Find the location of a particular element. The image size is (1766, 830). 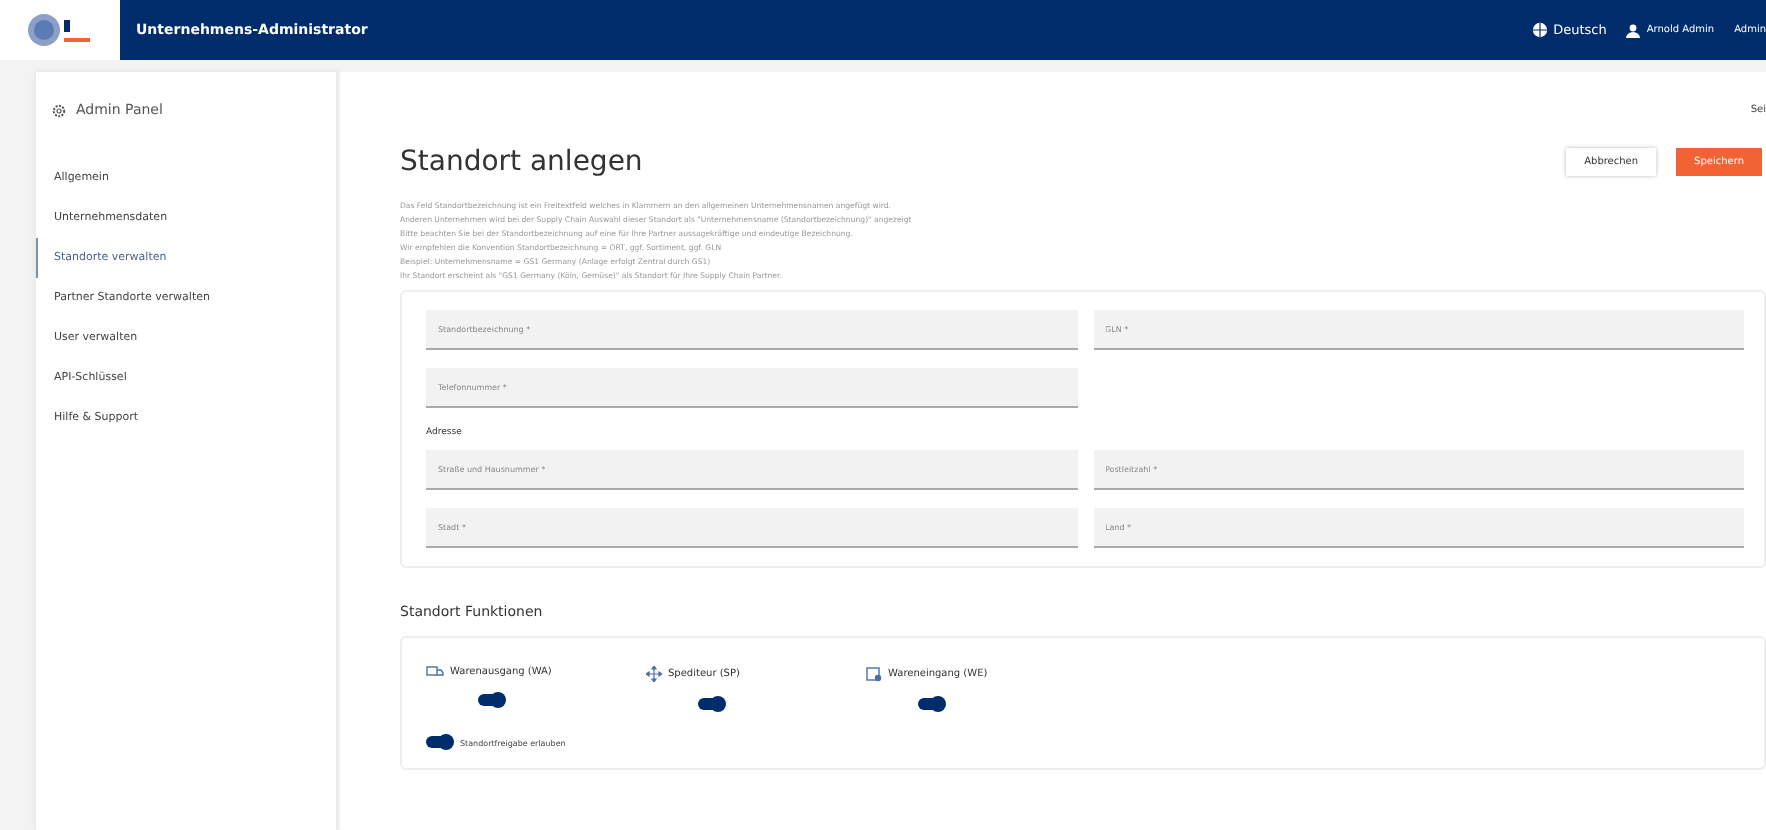

logo-icon is located at coordinates (60, 30).